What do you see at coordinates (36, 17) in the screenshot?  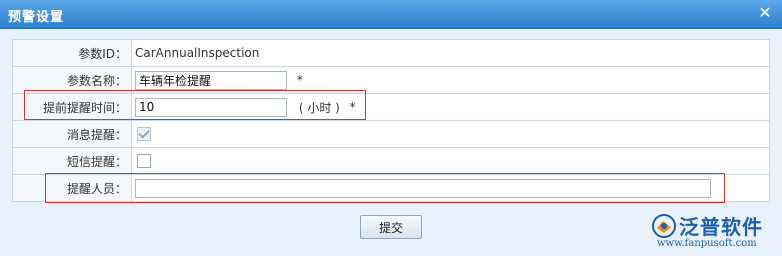 I see `dialog-title: 预警设置` at bounding box center [36, 17].